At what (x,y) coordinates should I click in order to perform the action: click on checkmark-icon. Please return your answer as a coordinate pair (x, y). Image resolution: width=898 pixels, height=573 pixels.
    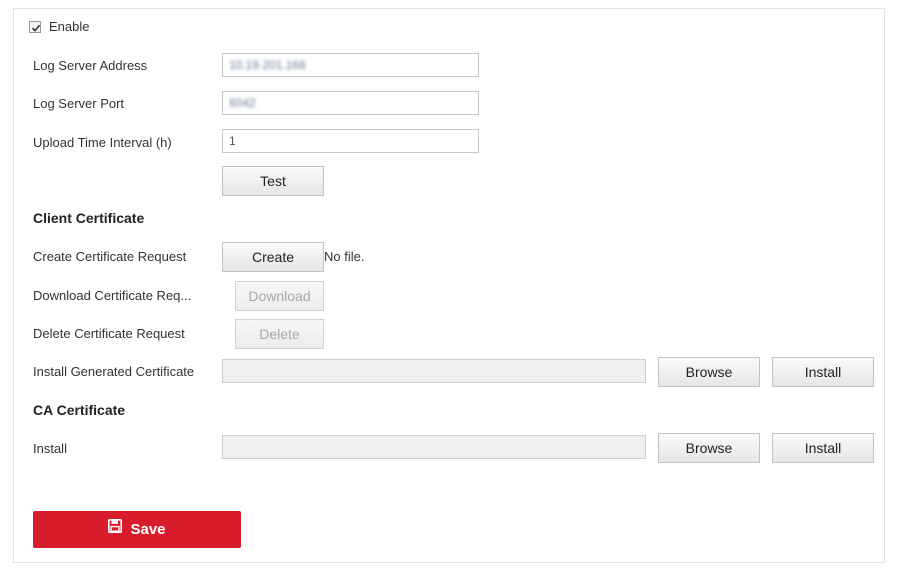
    Looking at the image, I should click on (36, 28).